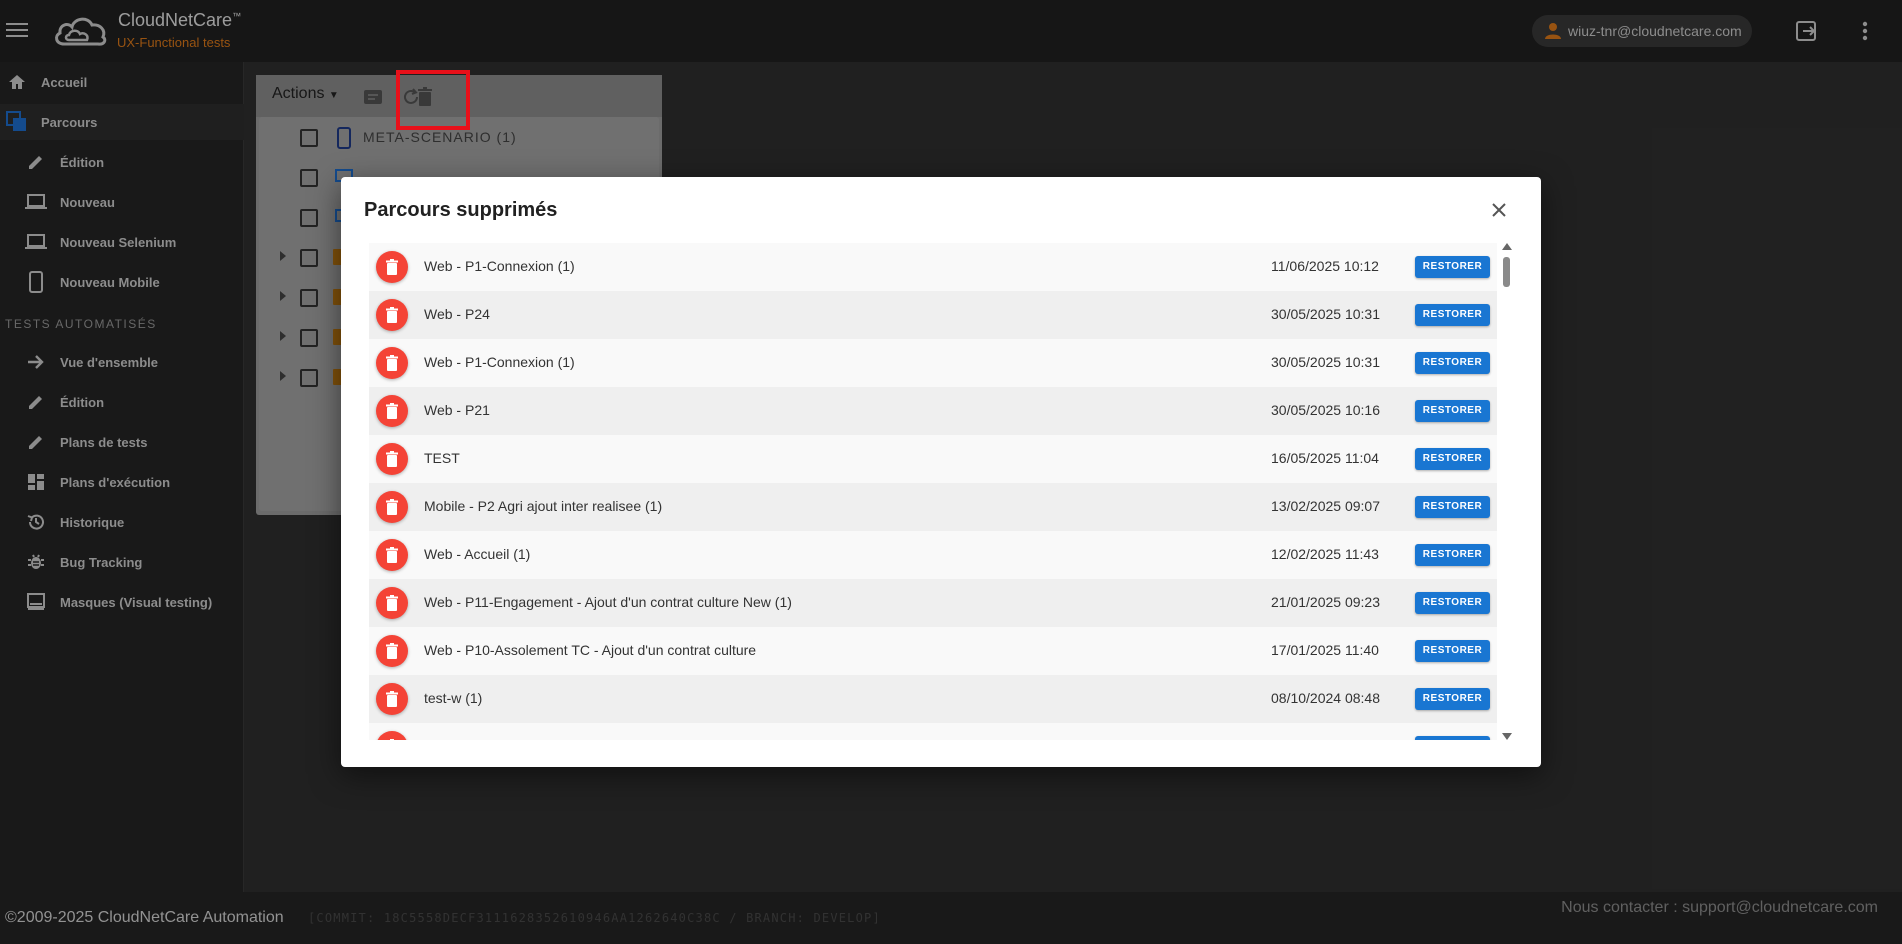 The width and height of the screenshot is (1902, 944). What do you see at coordinates (1325, 602) in the screenshot?
I see `deleted-date: 21/01/2025 09:23` at bounding box center [1325, 602].